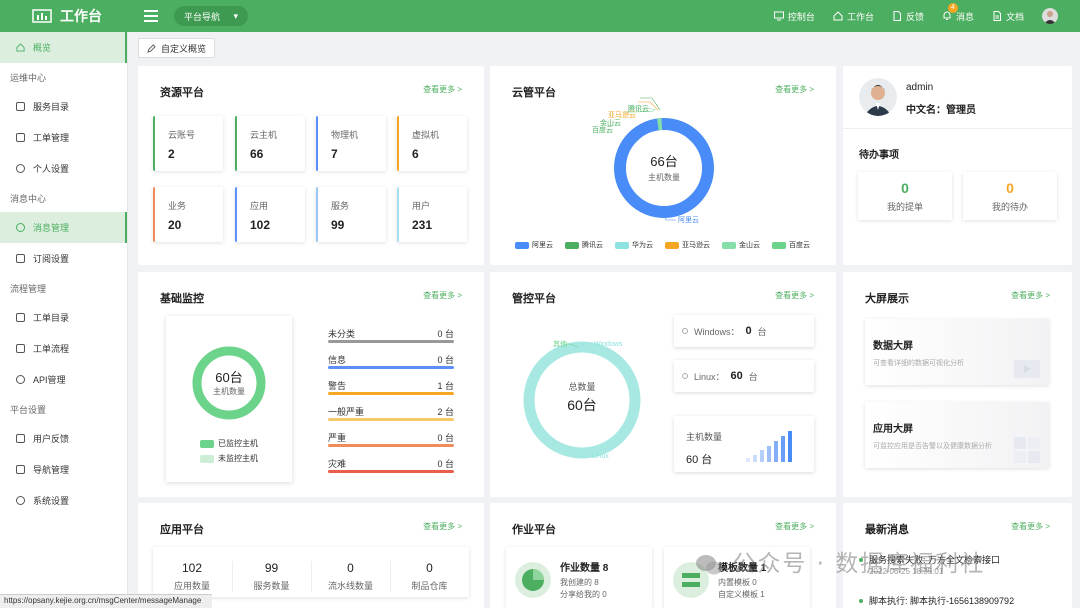 Image resolution: width=1080 pixels, height=608 pixels. I want to click on monitor-row: 警告 1 台, so click(391, 387).